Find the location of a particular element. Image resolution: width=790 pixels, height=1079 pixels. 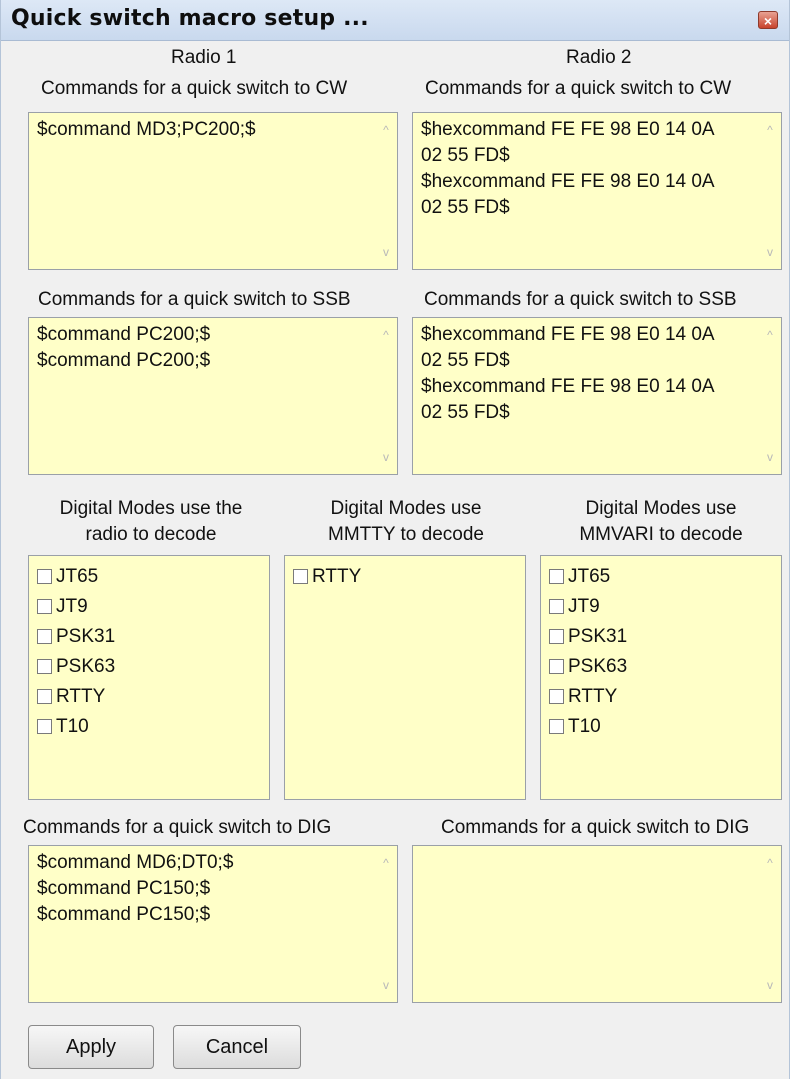

mmvari-decode-label-line2: MMVARI to decode is located at coordinates (661, 534).